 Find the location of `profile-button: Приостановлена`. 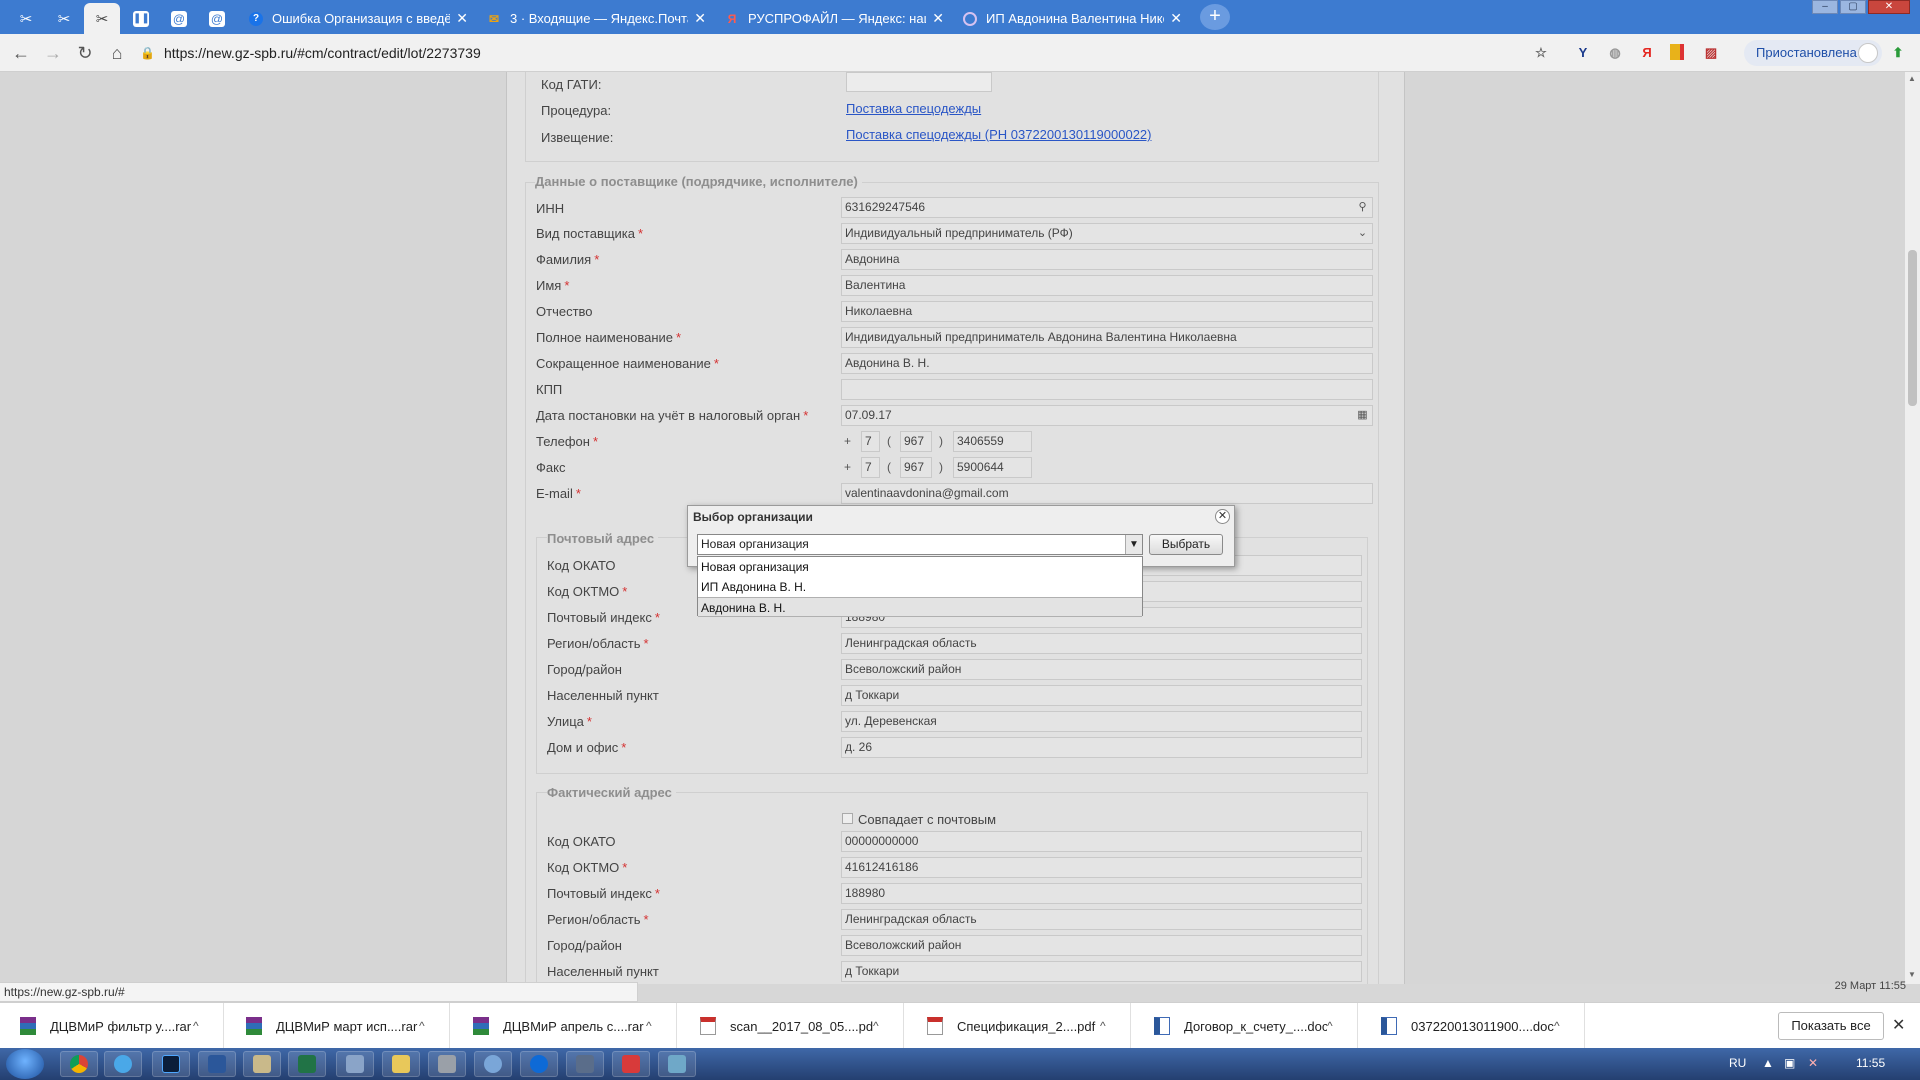

profile-button: Приостановлена is located at coordinates (1813, 53).